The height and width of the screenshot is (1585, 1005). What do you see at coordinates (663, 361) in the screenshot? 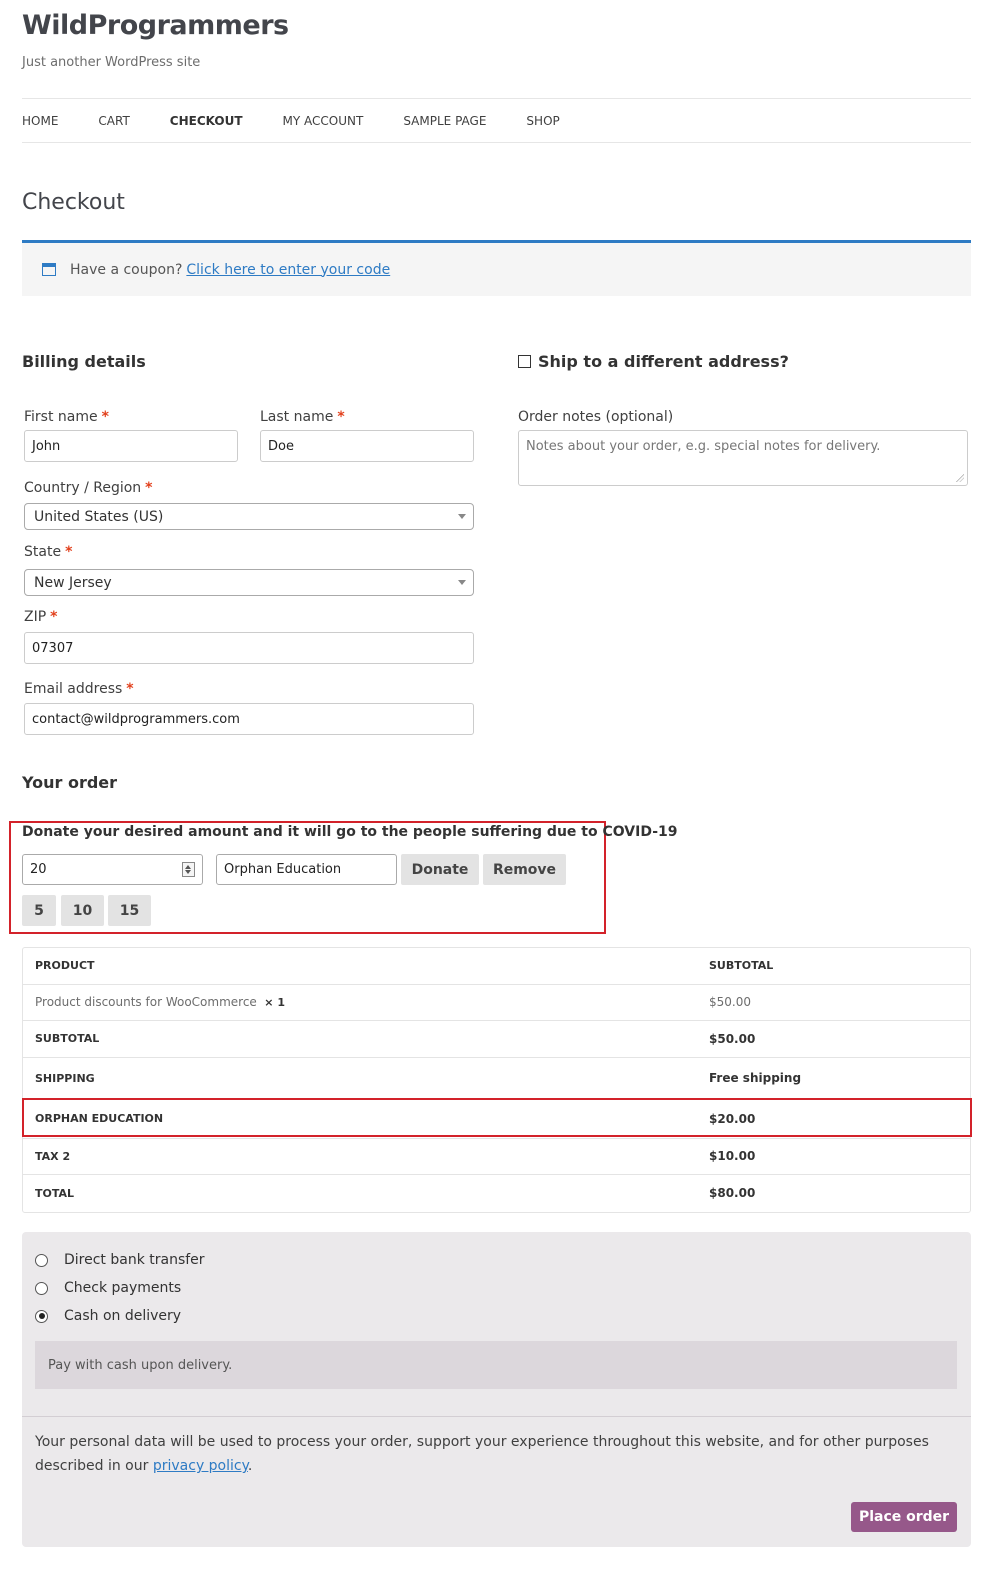
I see `ship-different-address-label: Ship to a different address?` at bounding box center [663, 361].